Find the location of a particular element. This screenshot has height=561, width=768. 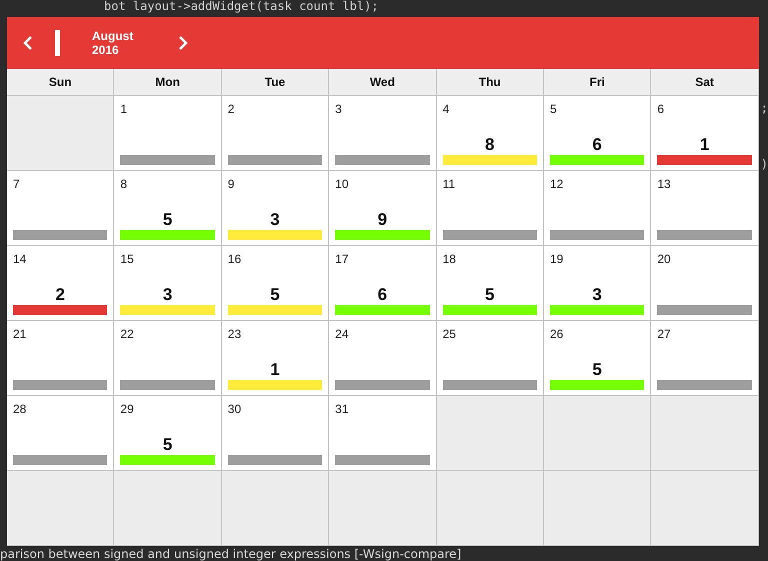

day-number: 26 is located at coordinates (557, 334).